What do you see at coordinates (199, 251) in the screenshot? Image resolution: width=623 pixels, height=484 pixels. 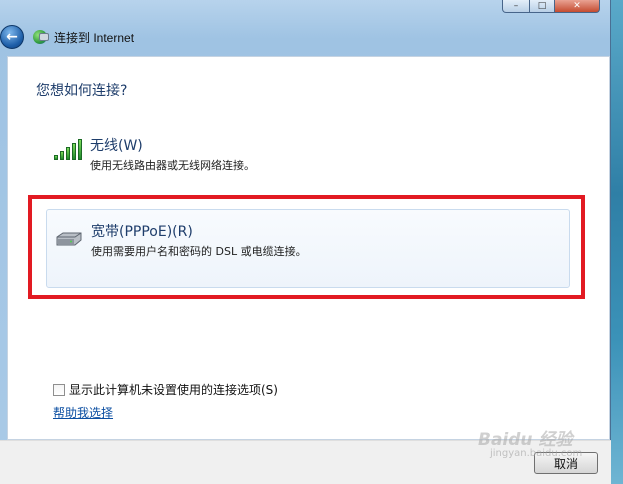 I see `option-broadband-description: 使用需要用户名和密码的 DSL 或电缆连接。` at bounding box center [199, 251].